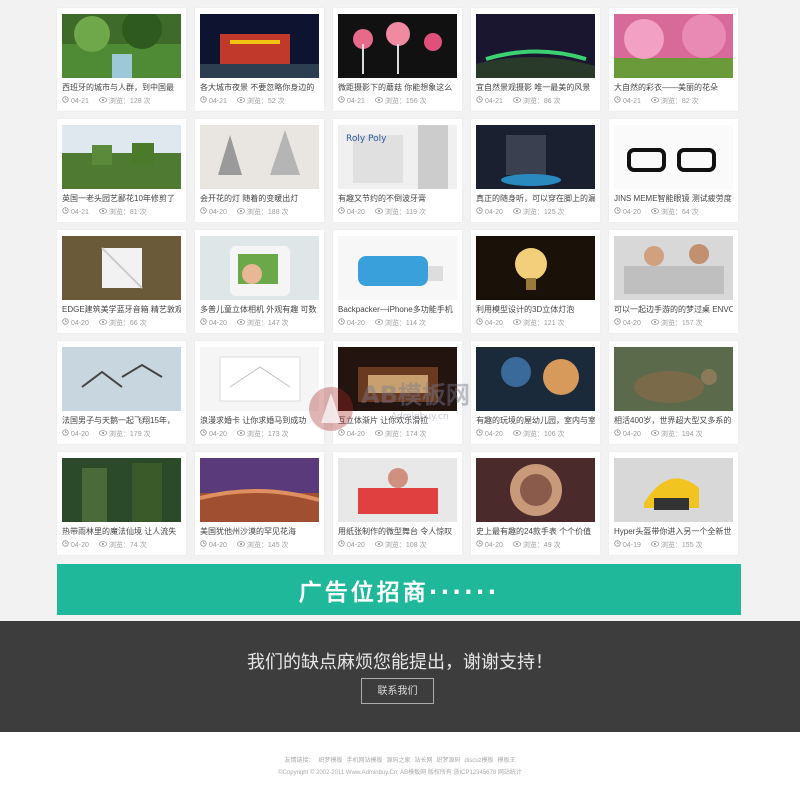 The height and width of the screenshot is (803, 800). I want to click on contact-us-button: 联系我们, so click(397, 691).